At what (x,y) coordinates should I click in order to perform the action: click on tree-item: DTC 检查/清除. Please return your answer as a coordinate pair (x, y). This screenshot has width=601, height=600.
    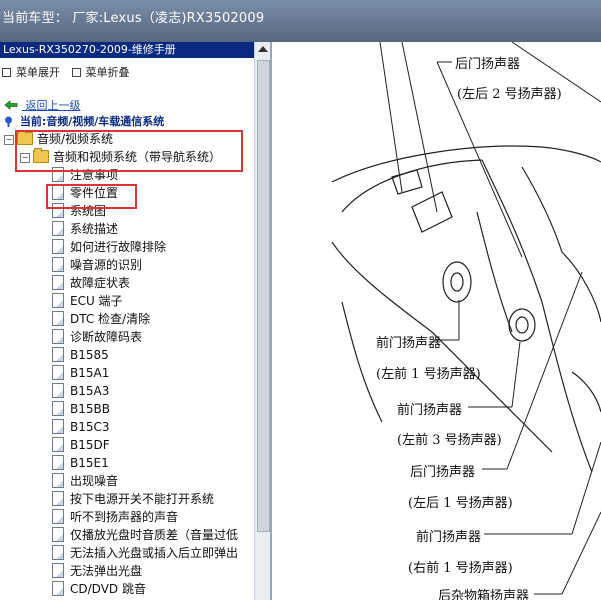
    Looking at the image, I should click on (101, 319).